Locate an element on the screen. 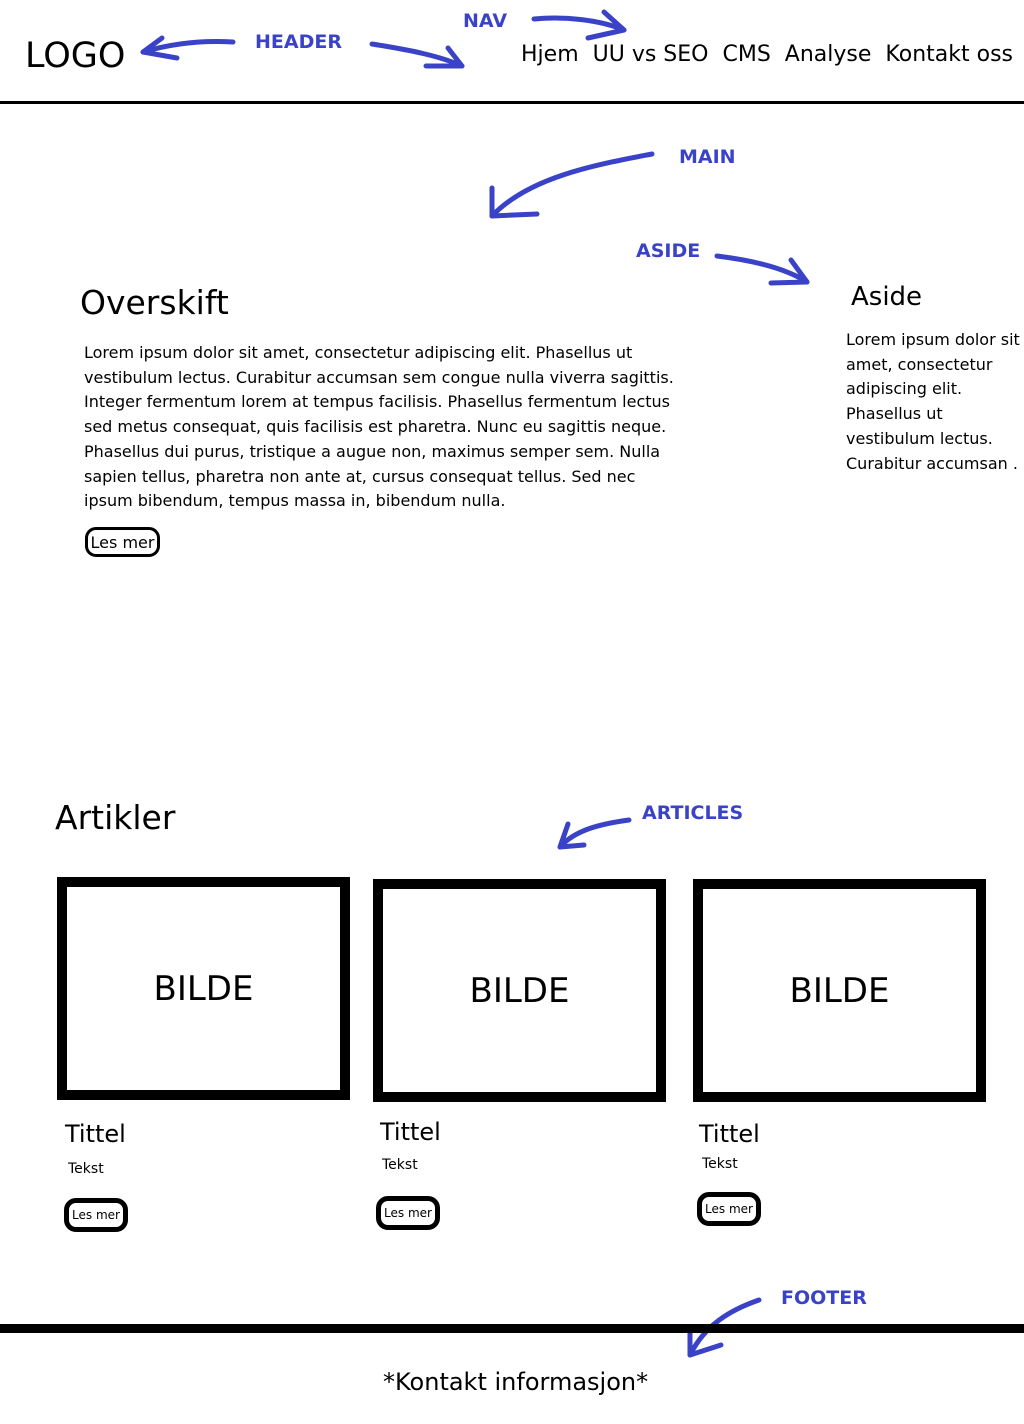 The image size is (1024, 1424). main-nav: Hjem UU vs SEO CMS Analyse Kontakt oss is located at coordinates (767, 55).